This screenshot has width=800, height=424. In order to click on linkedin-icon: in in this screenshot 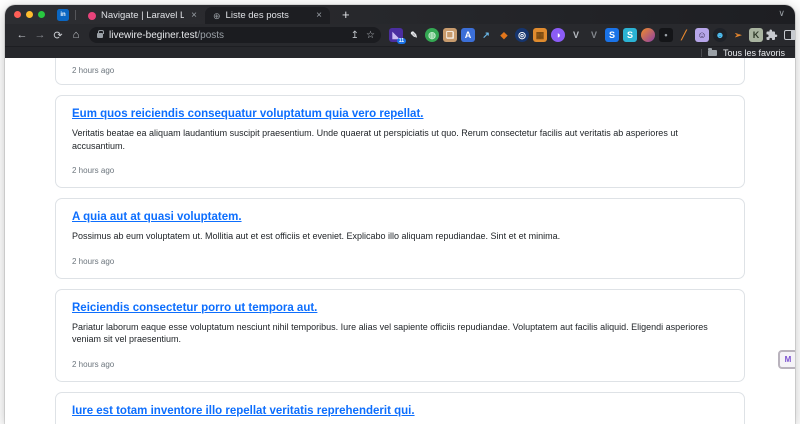, I will do `click(63, 14)`.